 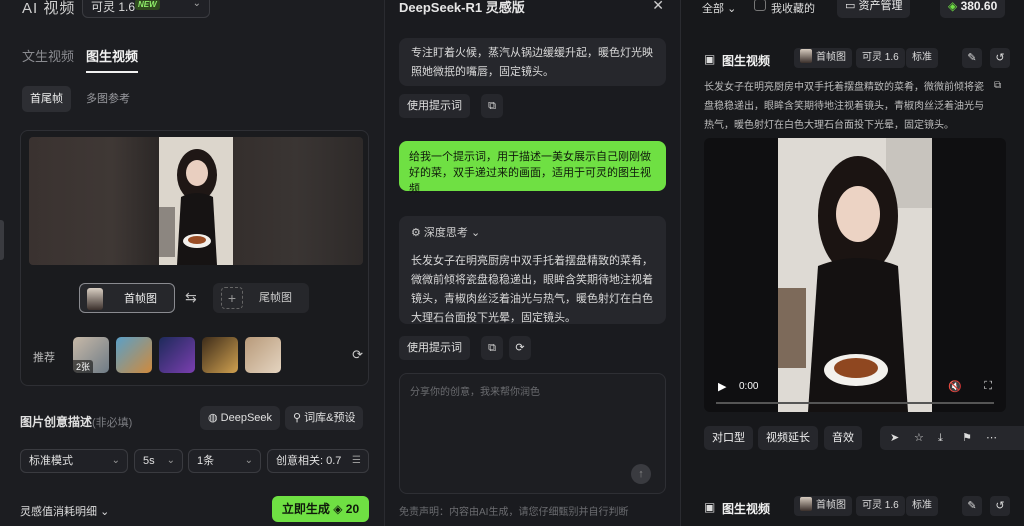 I want to click on subtab-multi-image: 多图参考, so click(x=108, y=99).